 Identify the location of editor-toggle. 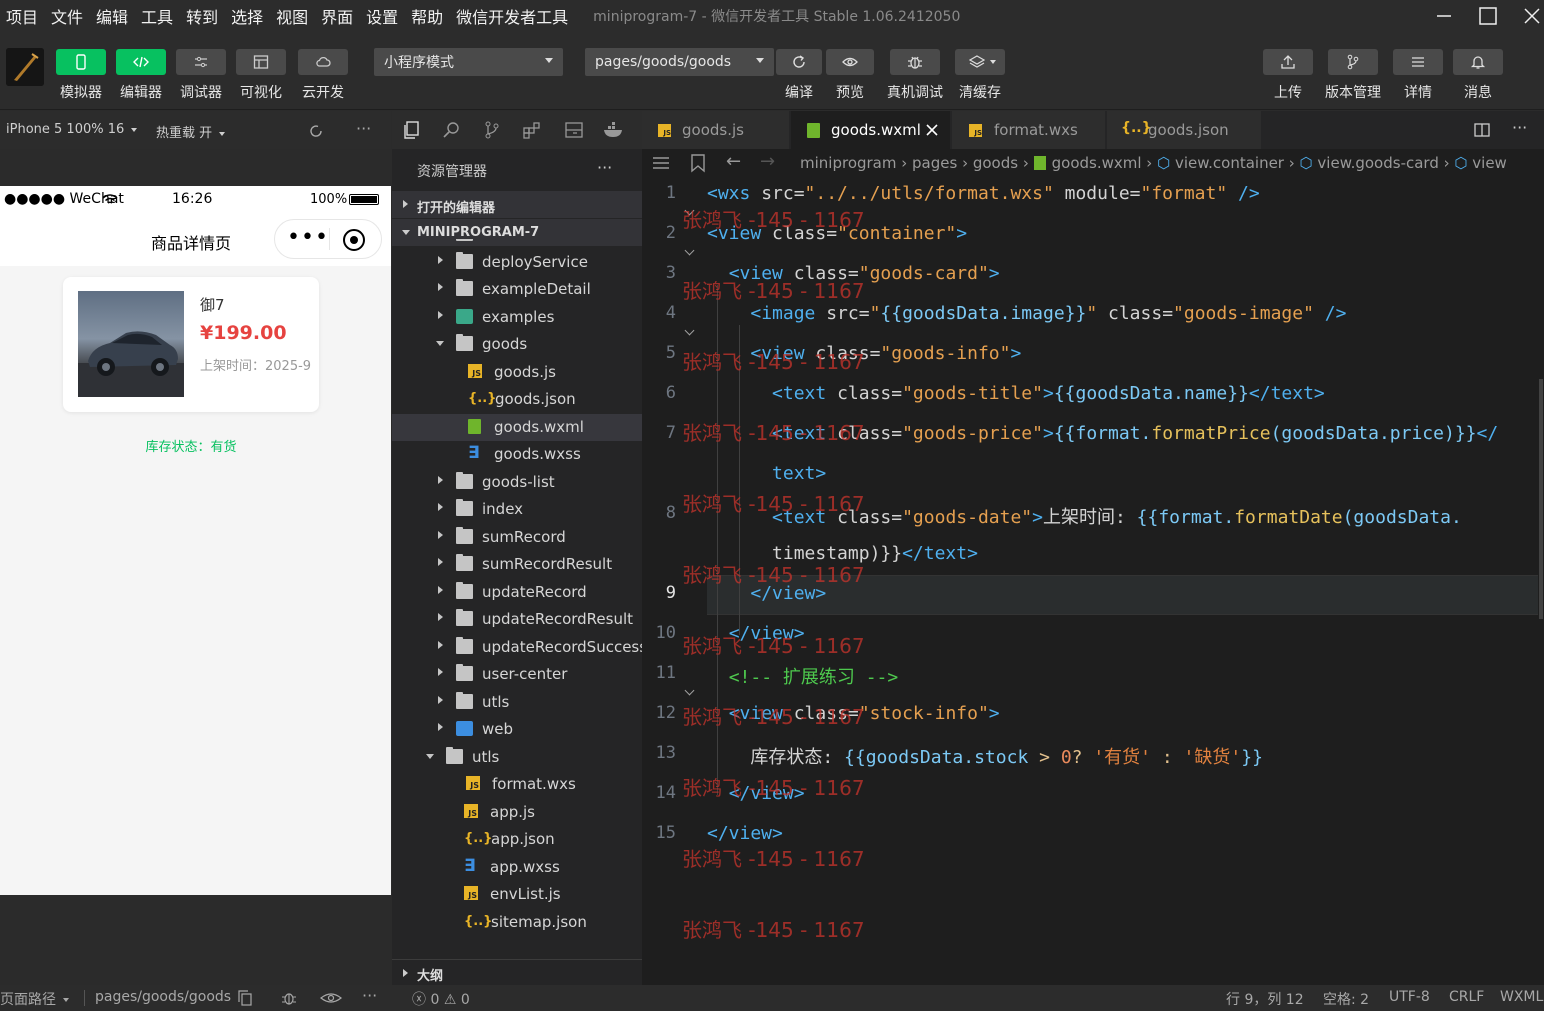
(141, 62).